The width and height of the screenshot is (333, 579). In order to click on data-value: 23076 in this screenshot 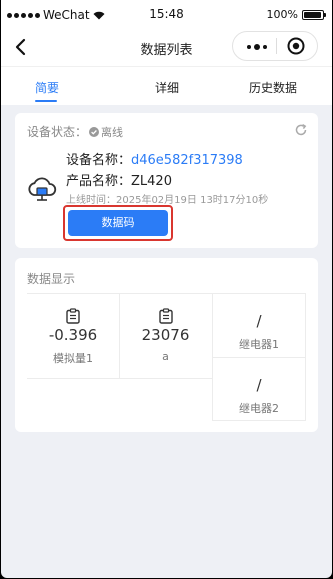, I will do `click(165, 335)`.